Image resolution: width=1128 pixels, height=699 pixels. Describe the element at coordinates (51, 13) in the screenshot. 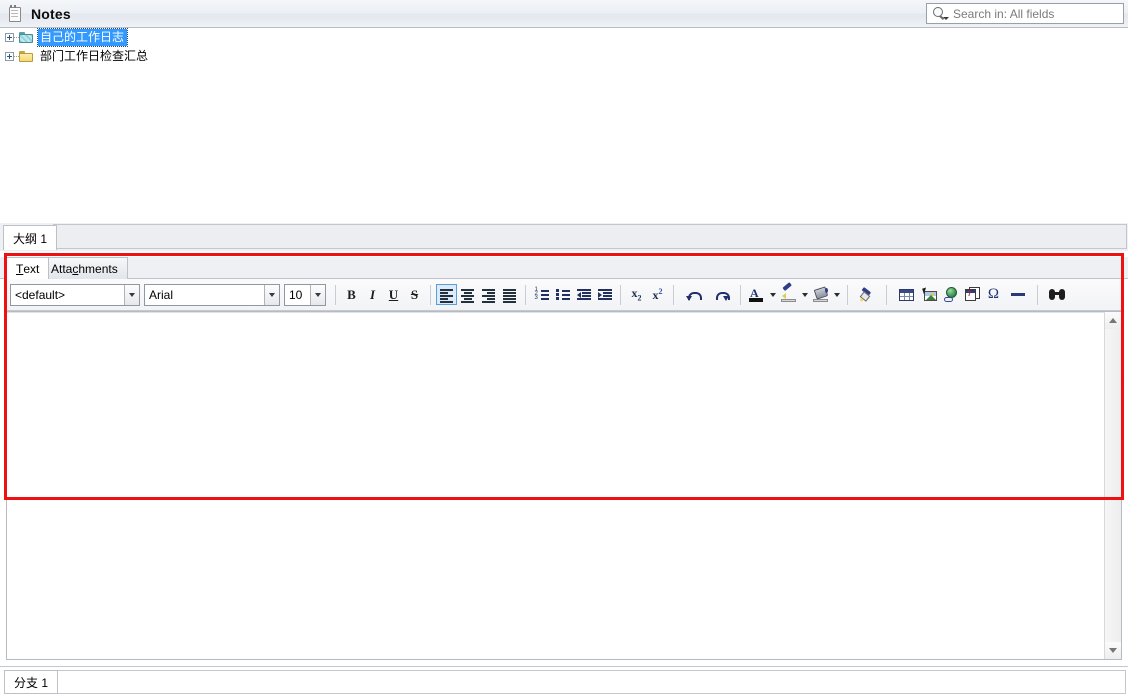

I see `page-title: Notes` at that location.